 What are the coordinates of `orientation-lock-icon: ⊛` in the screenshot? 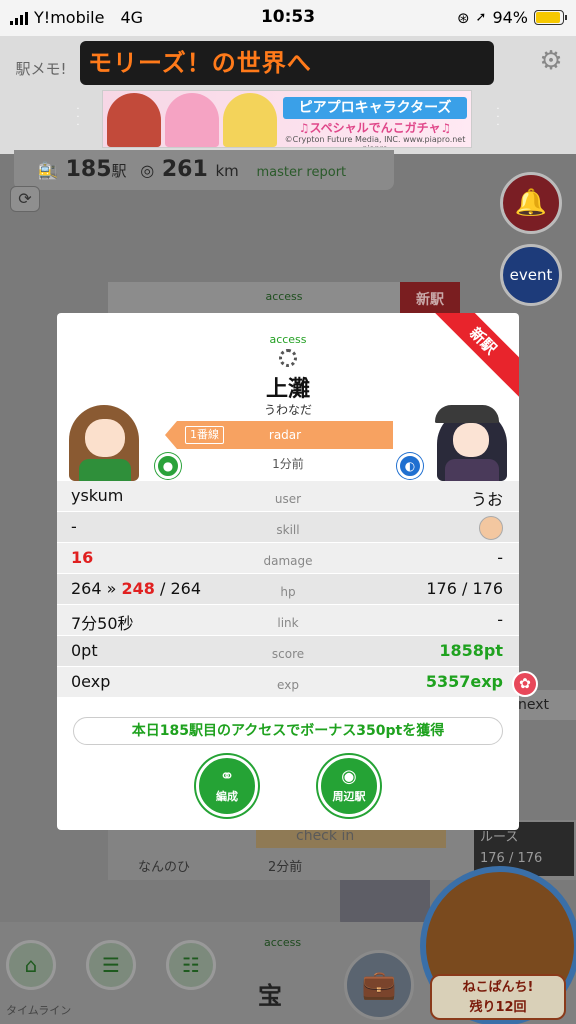 It's located at (463, 17).